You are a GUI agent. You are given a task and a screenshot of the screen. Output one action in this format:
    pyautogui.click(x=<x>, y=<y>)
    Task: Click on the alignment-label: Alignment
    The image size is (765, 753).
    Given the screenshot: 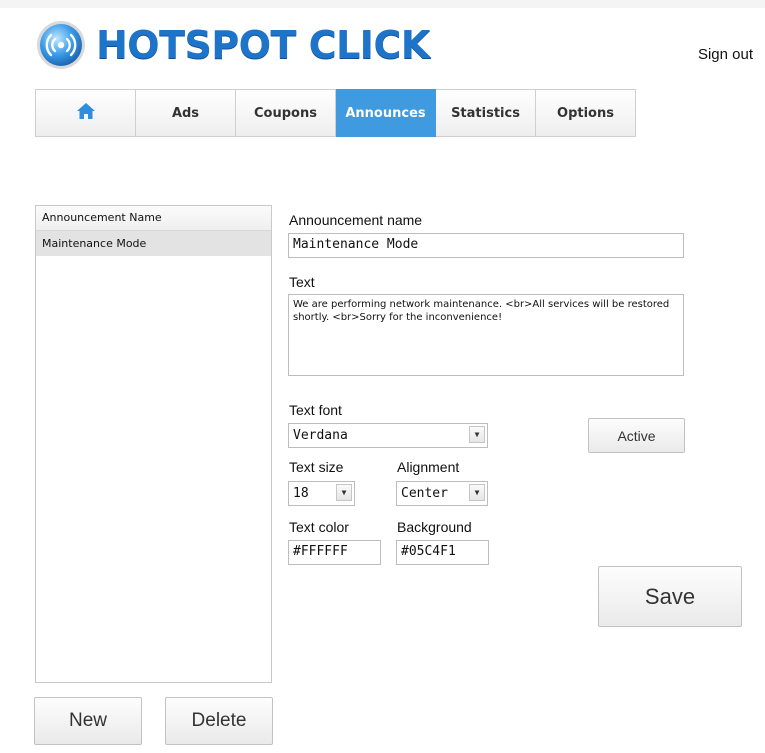 What is the action you would take?
    pyautogui.click(x=428, y=467)
    